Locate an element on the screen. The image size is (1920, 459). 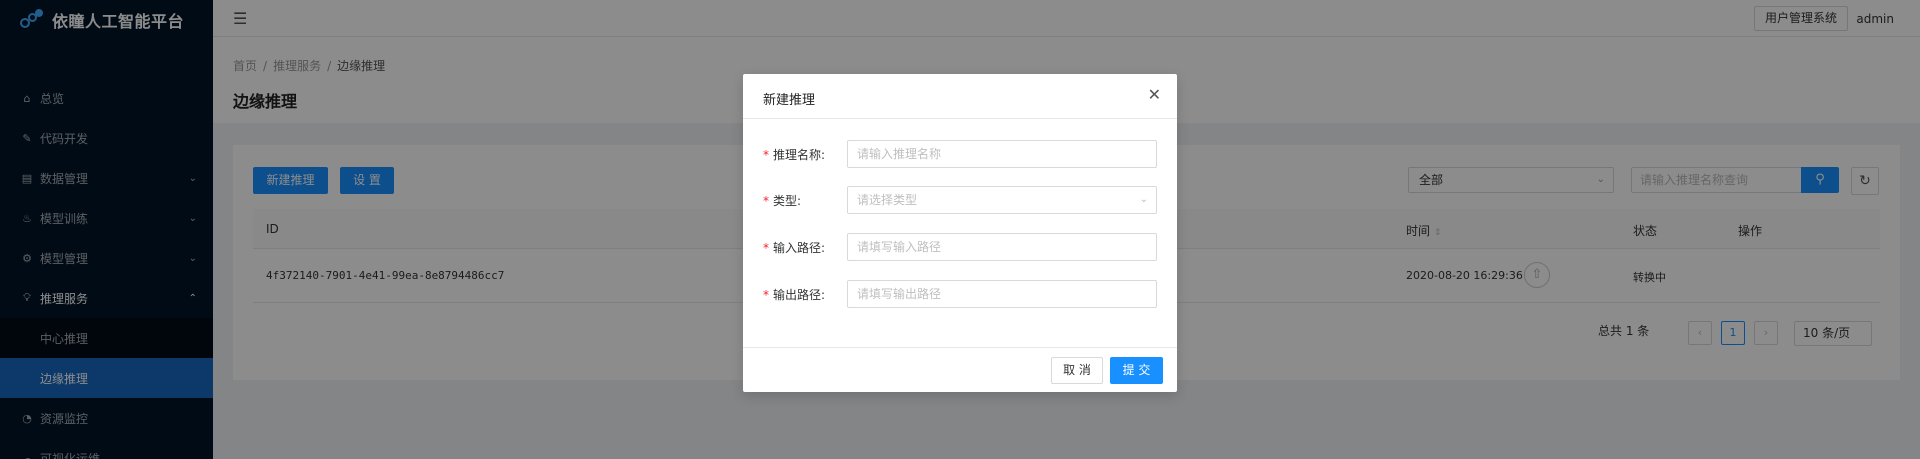
cancel-button: 取 消 is located at coordinates (1077, 370).